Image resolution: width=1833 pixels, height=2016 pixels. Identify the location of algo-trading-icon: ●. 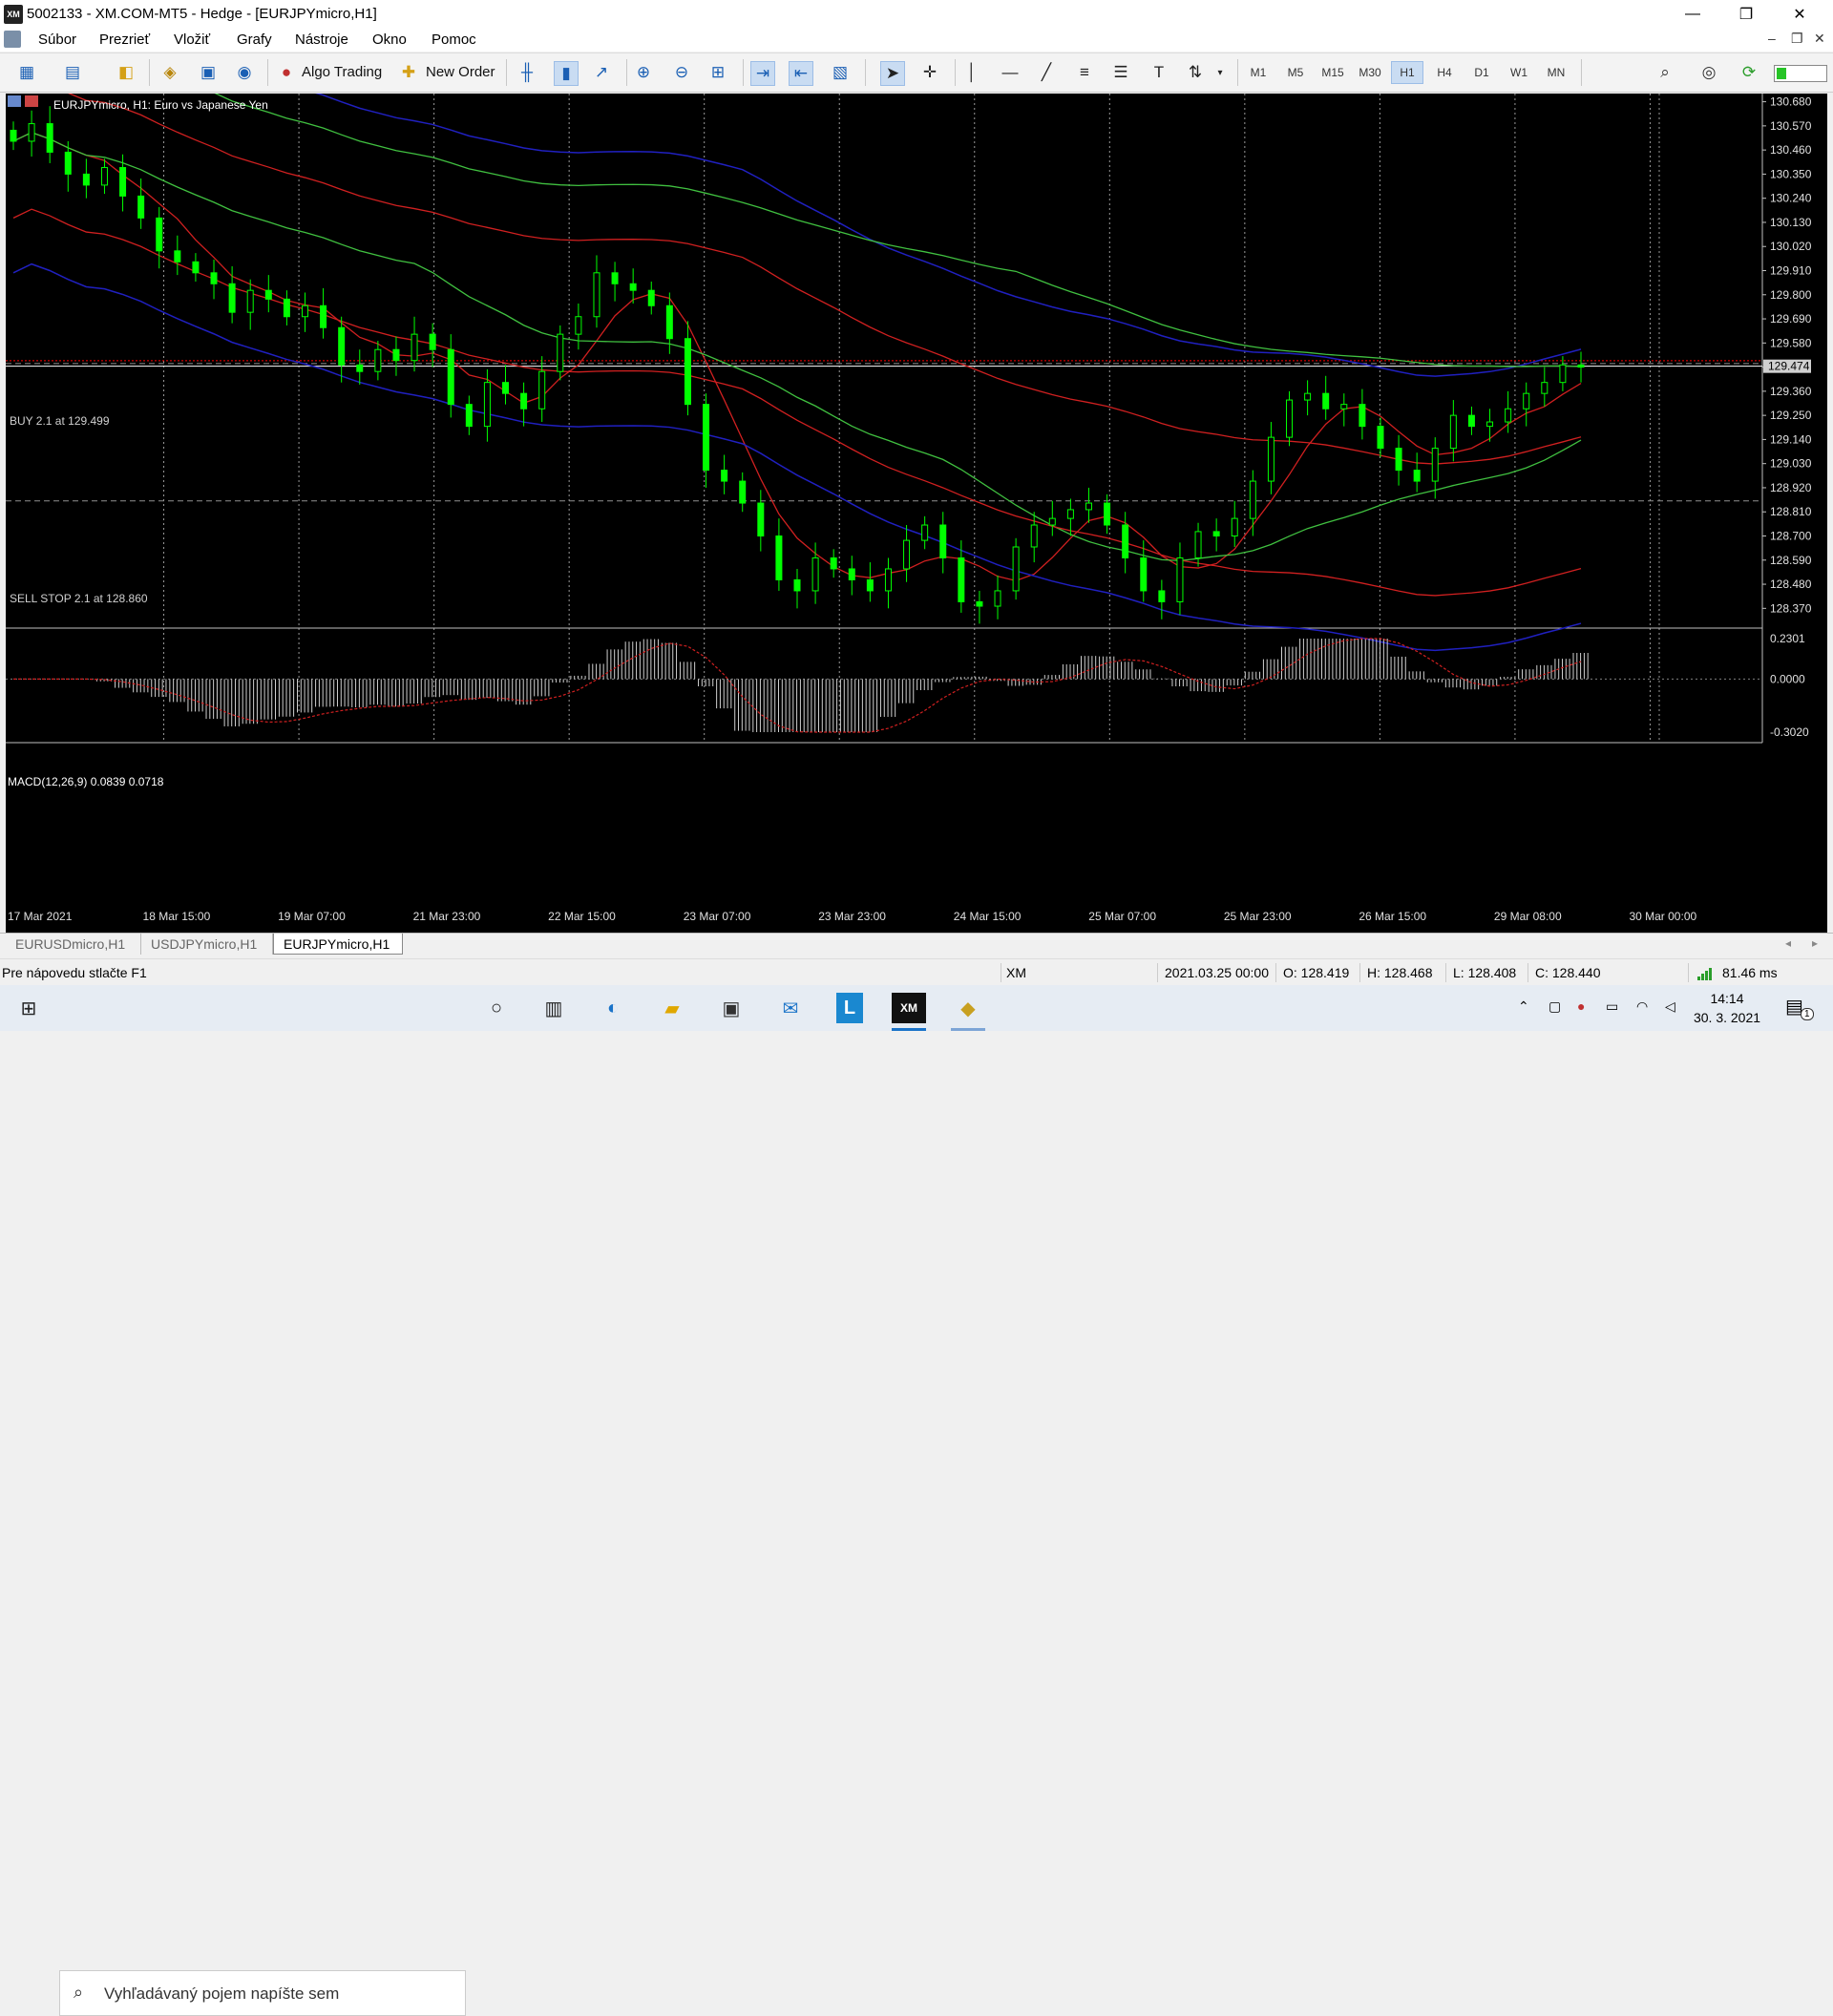
(286, 73).